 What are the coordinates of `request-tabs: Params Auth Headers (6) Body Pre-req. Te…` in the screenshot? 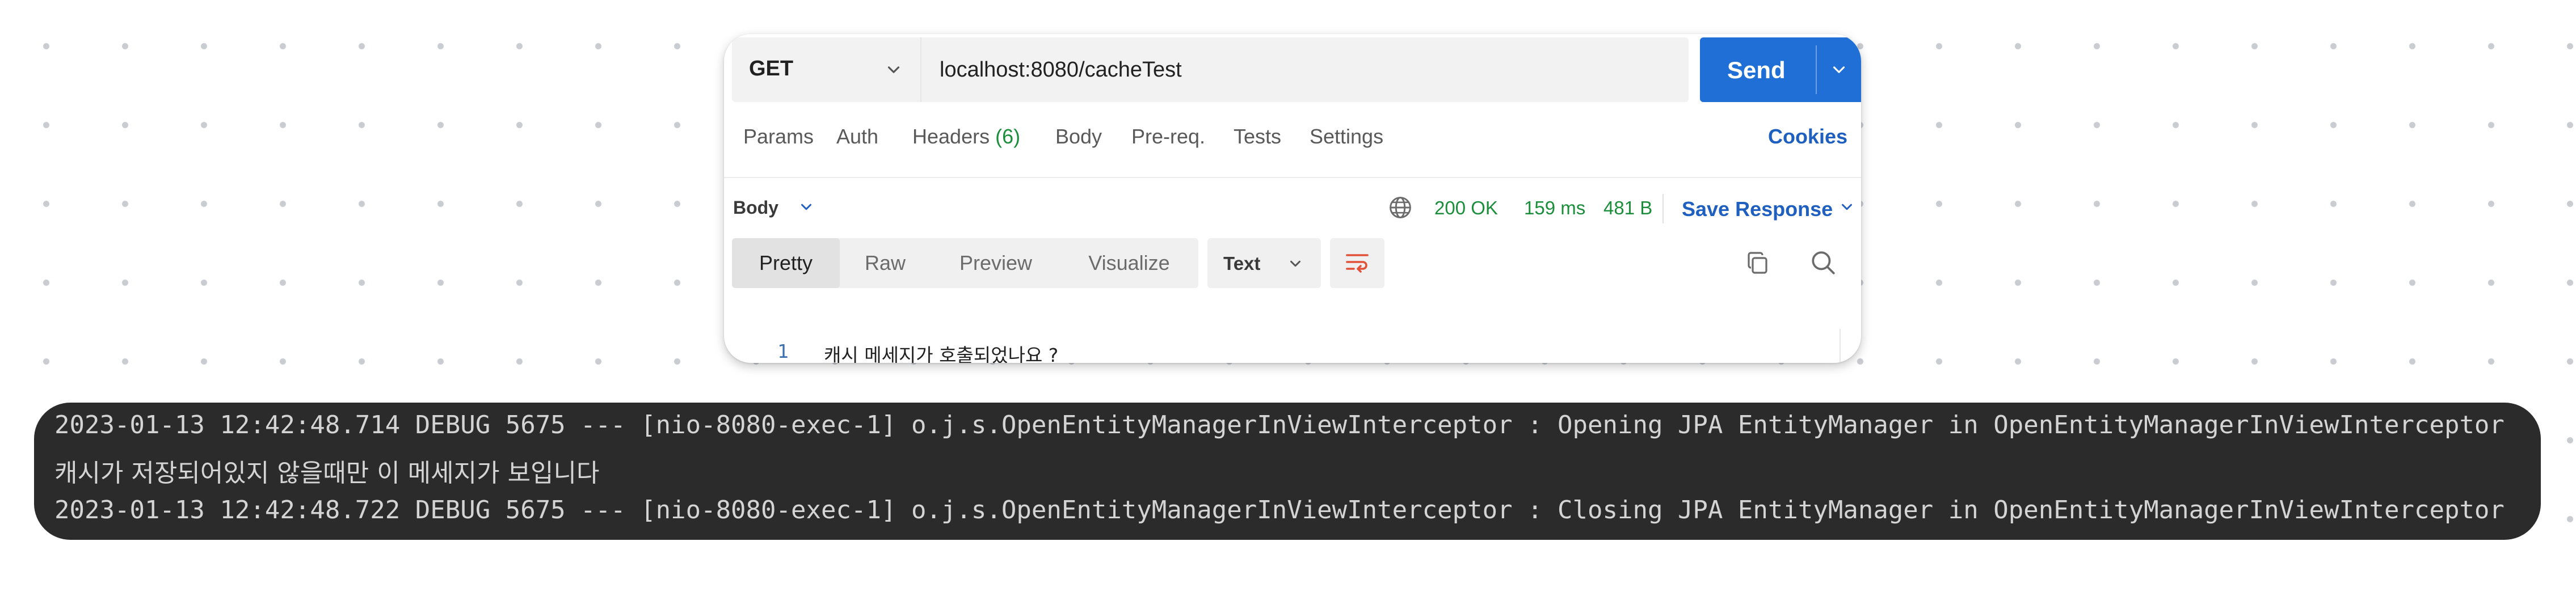 It's located at (1292, 142).